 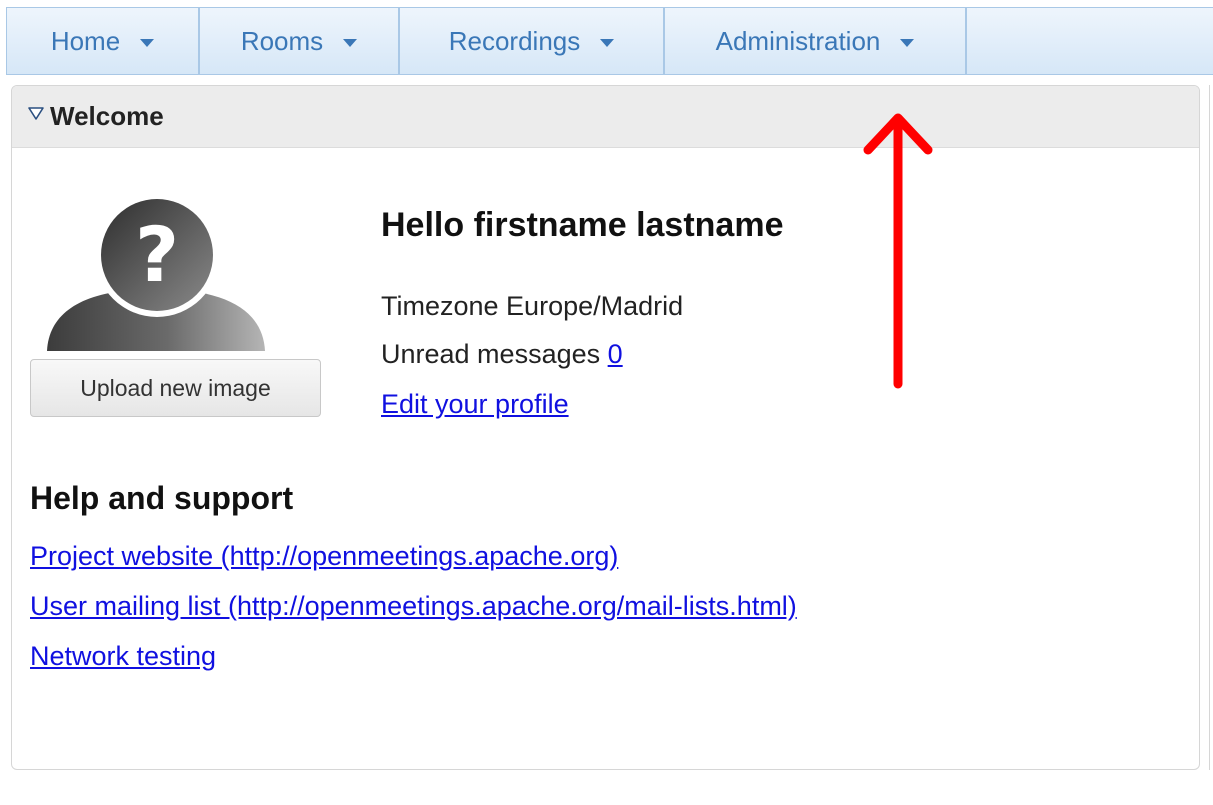 I want to click on menu-administration-label: Administration, so click(x=798, y=40).